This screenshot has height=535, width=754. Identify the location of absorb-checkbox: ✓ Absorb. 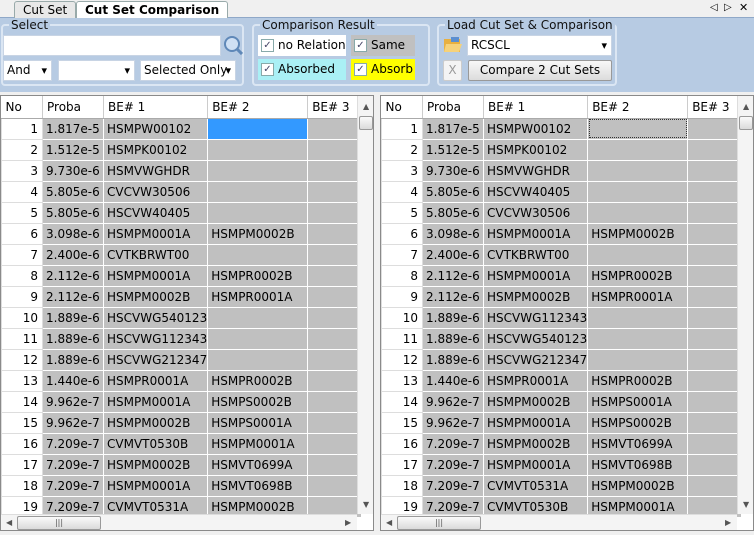
(383, 69).